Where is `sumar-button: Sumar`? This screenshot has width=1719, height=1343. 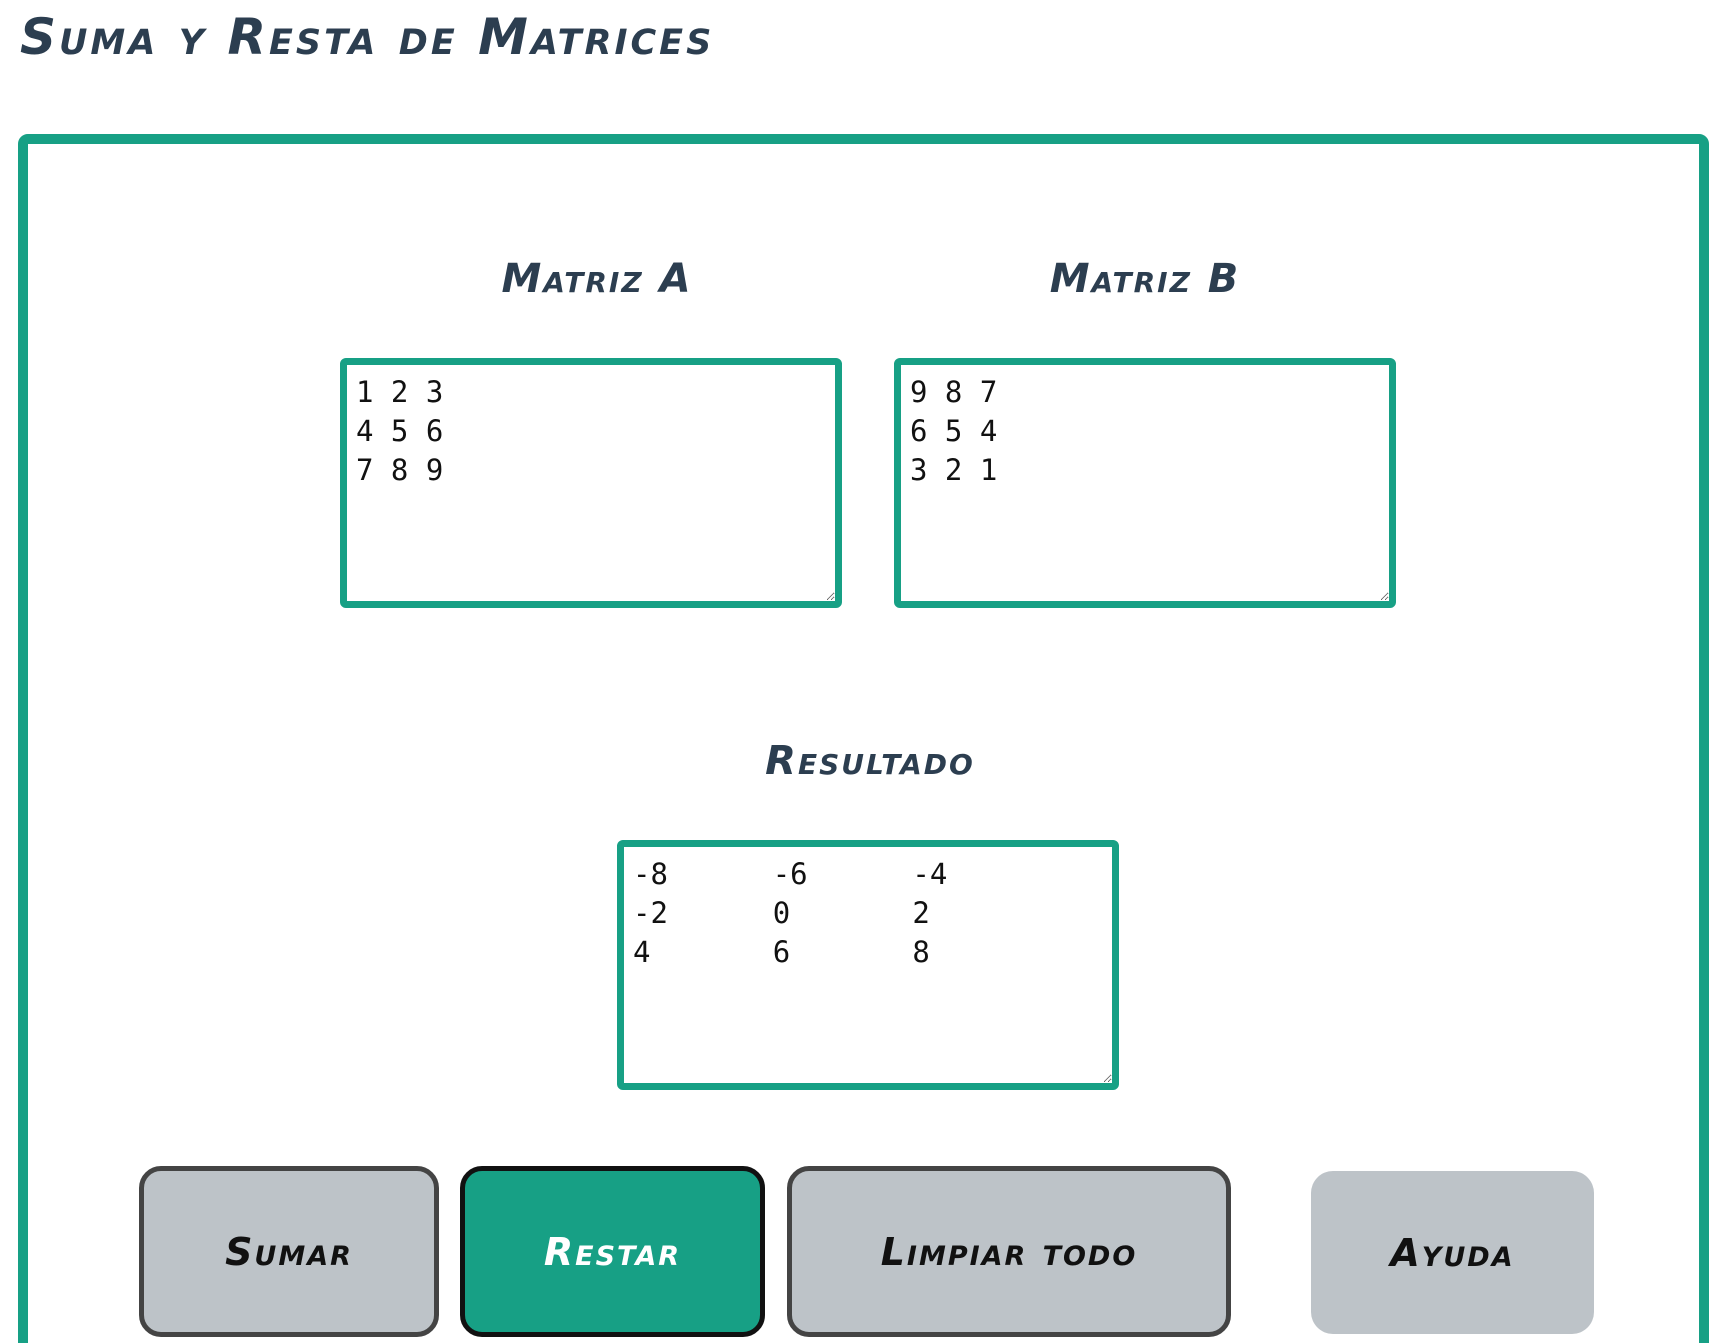 sumar-button: Sumar is located at coordinates (289, 1251).